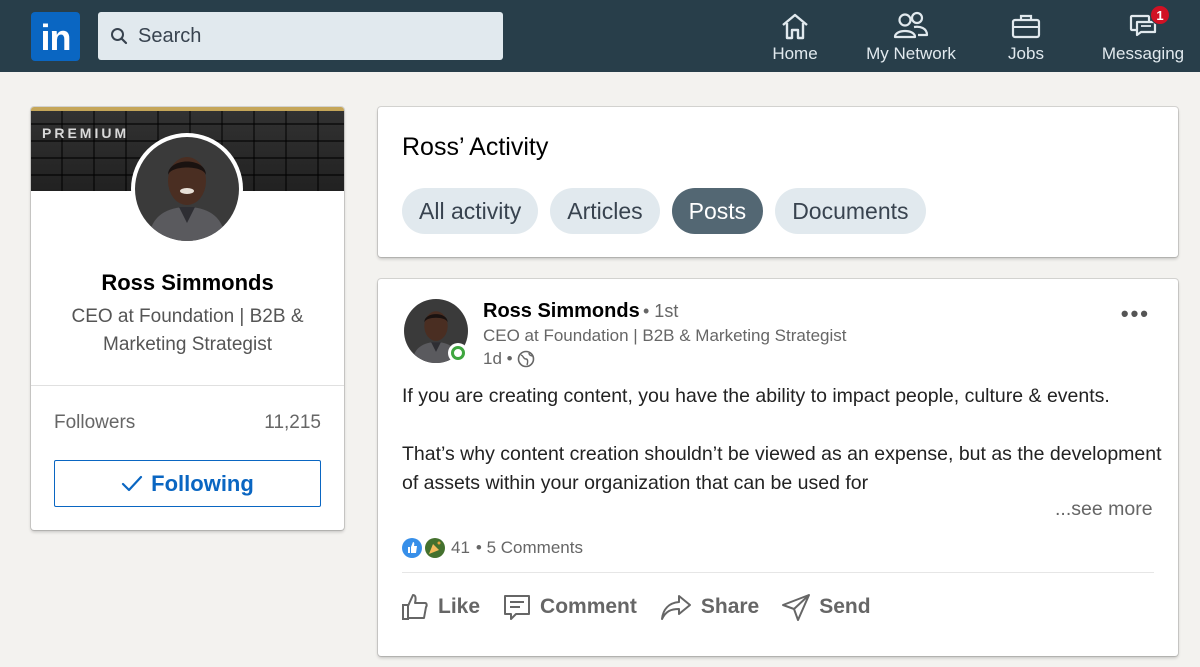 The width and height of the screenshot is (1200, 667). I want to click on nav-jobs: Jobs, so click(1026, 39).